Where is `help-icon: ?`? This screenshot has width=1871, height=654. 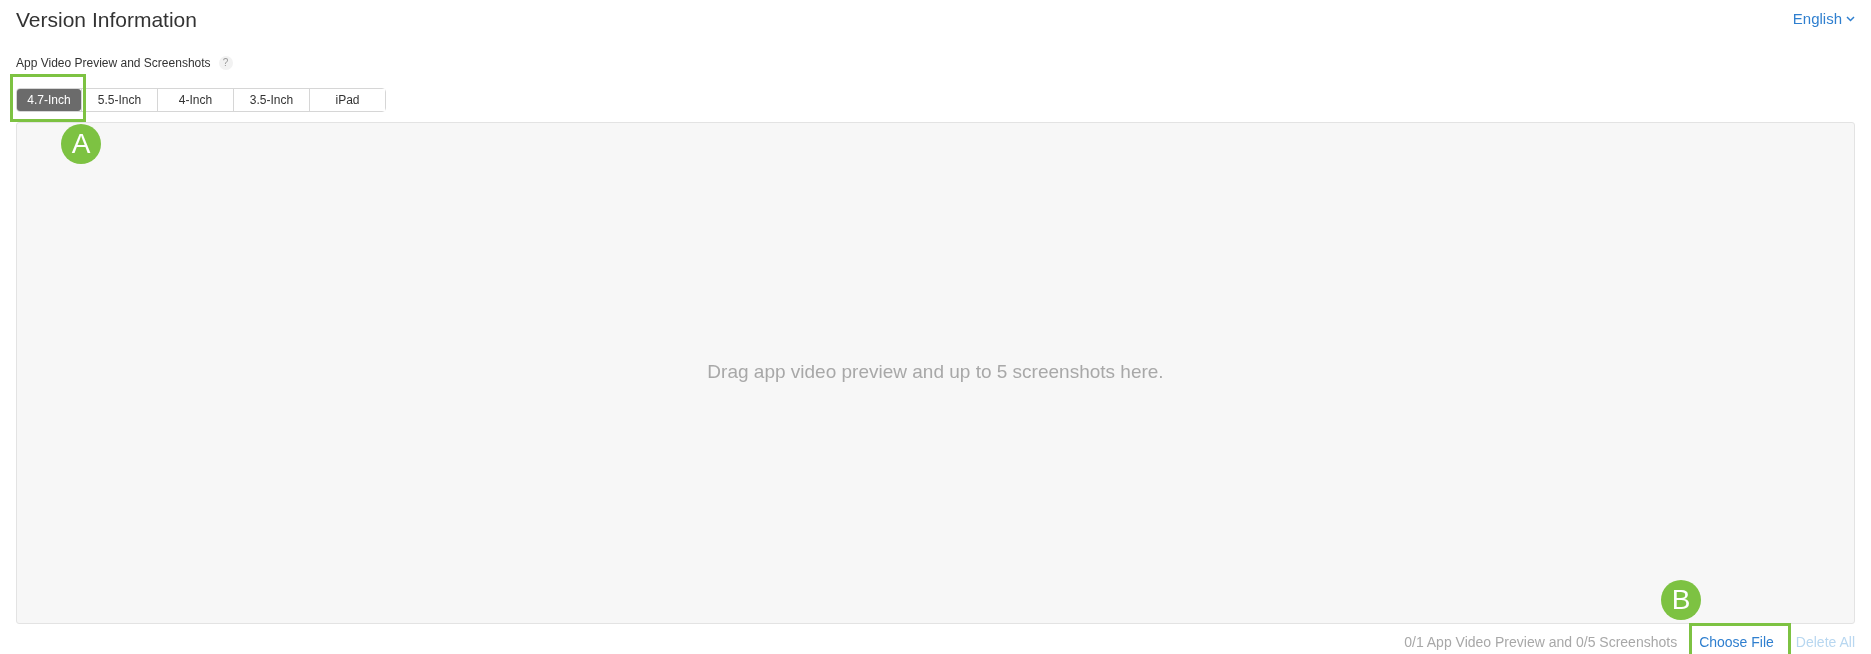
help-icon: ? is located at coordinates (225, 62).